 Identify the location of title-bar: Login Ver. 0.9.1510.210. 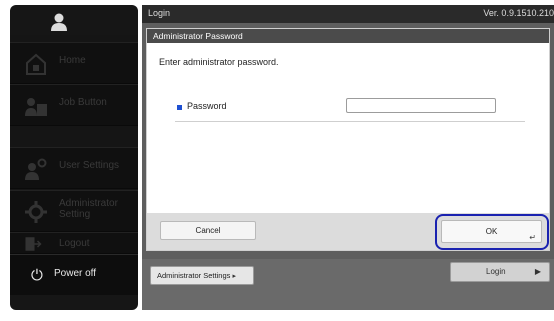
(348, 14).